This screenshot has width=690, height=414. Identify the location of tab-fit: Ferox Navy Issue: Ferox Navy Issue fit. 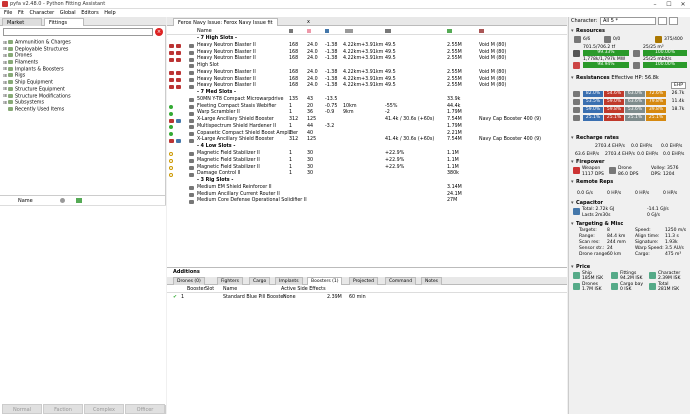
(225, 22).